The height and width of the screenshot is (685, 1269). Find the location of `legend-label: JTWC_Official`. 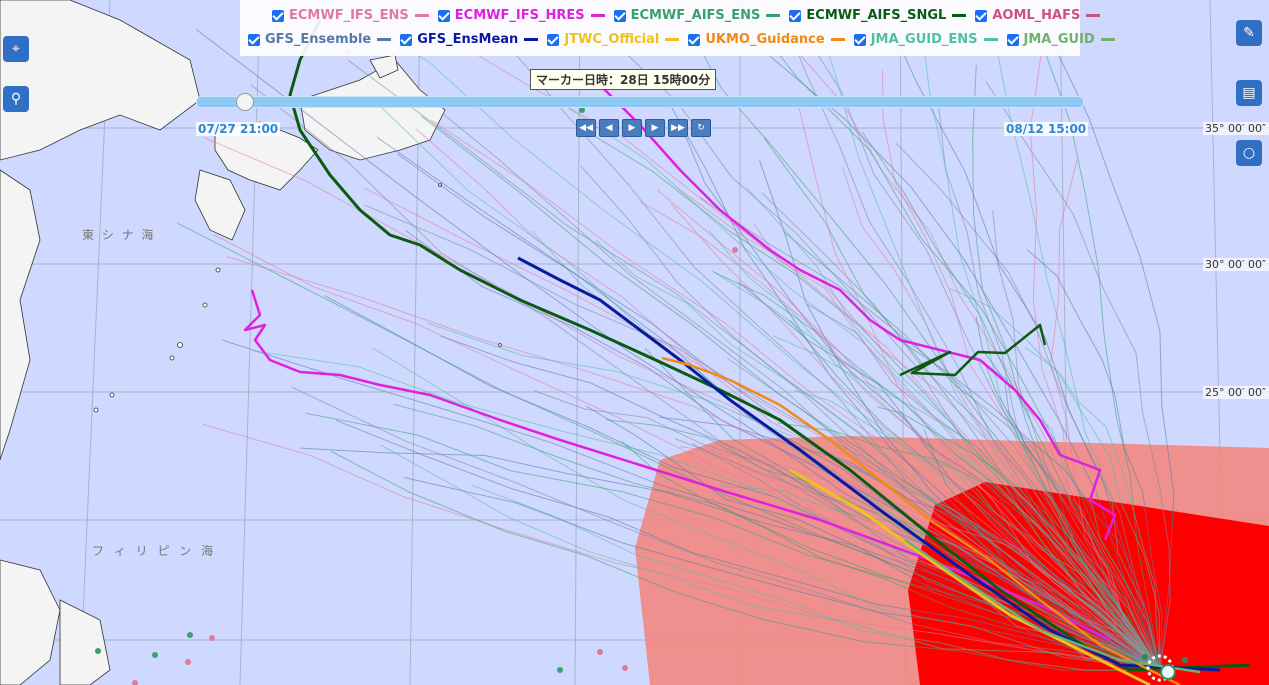

legend-label: JTWC_Official is located at coordinates (612, 39).